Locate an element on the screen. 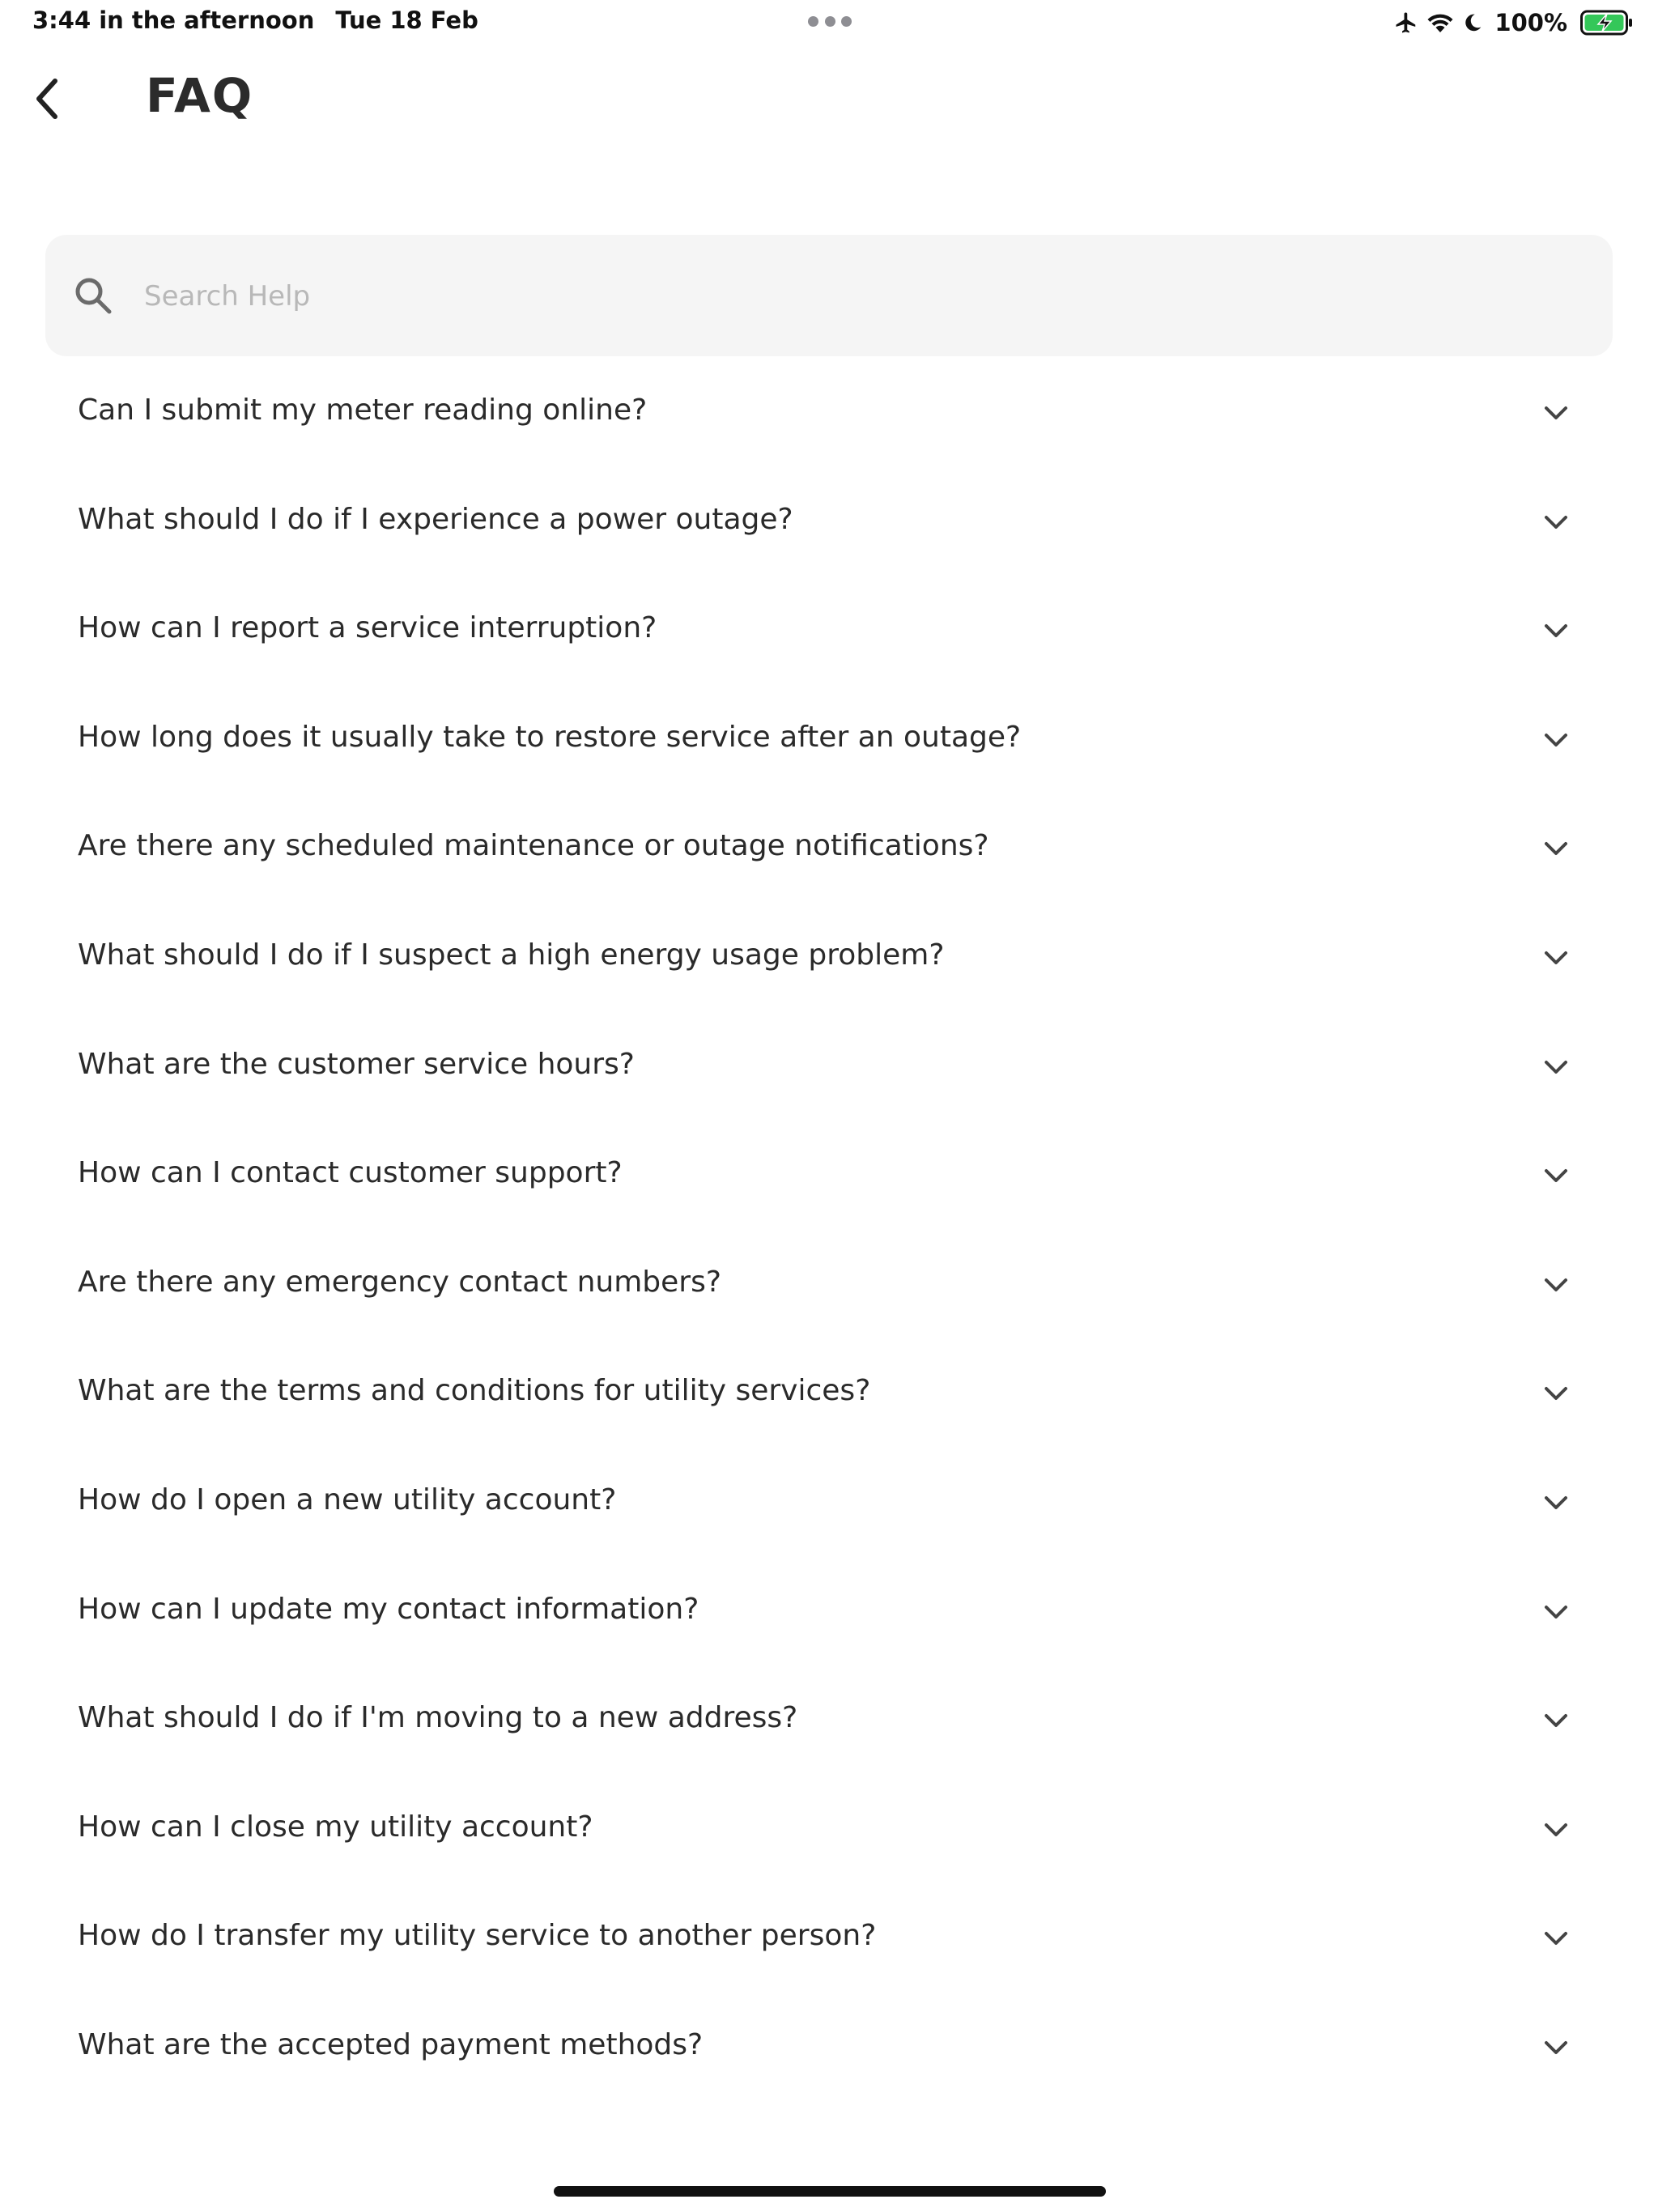 The height and width of the screenshot is (2212, 1658). faq-item-payment-methods: What are the accepted payment methods? is located at coordinates (829, 2046).